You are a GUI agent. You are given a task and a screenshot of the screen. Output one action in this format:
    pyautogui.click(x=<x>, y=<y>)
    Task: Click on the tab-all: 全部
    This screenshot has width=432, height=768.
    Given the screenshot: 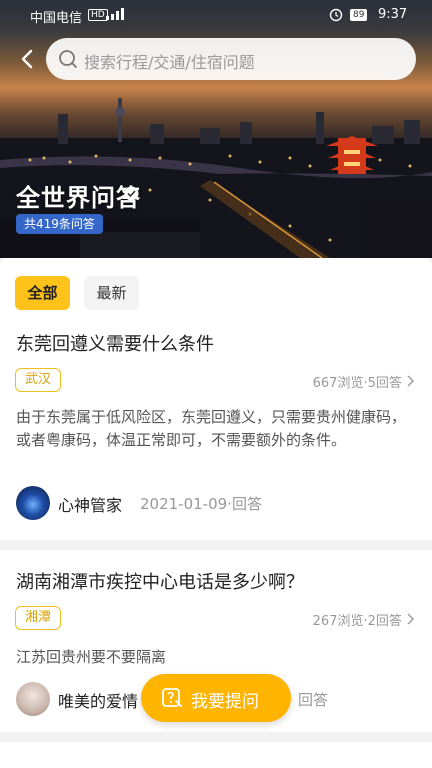 What is the action you would take?
    pyautogui.click(x=42, y=293)
    